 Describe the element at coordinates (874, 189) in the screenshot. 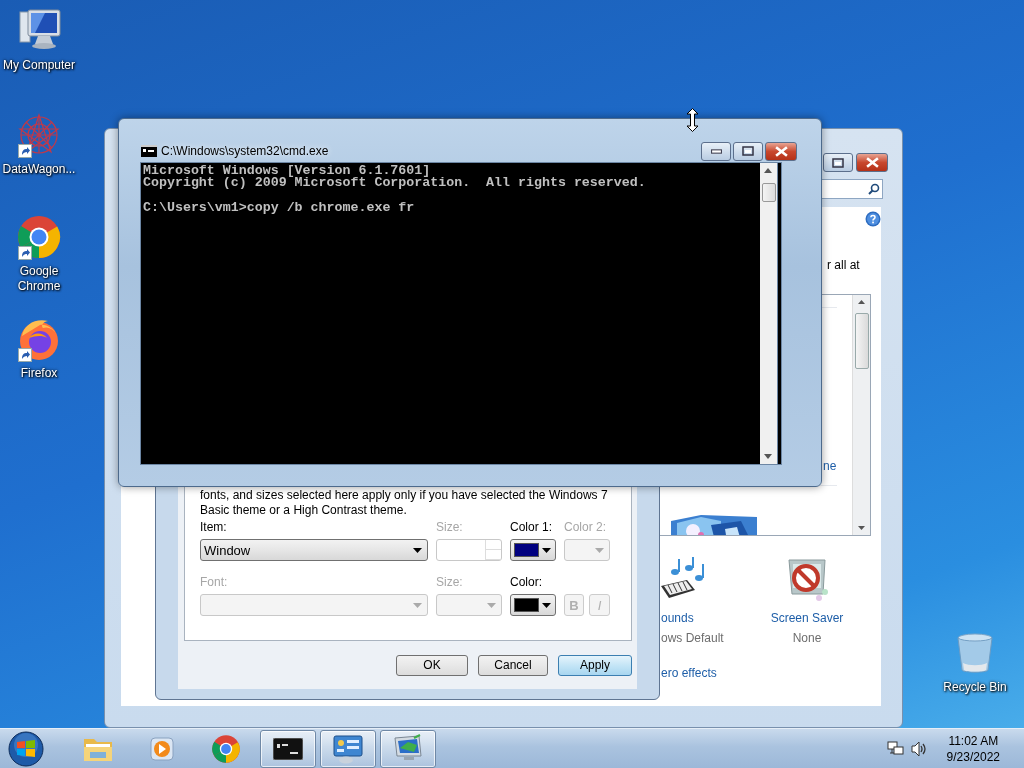

I see `search-icon` at that location.